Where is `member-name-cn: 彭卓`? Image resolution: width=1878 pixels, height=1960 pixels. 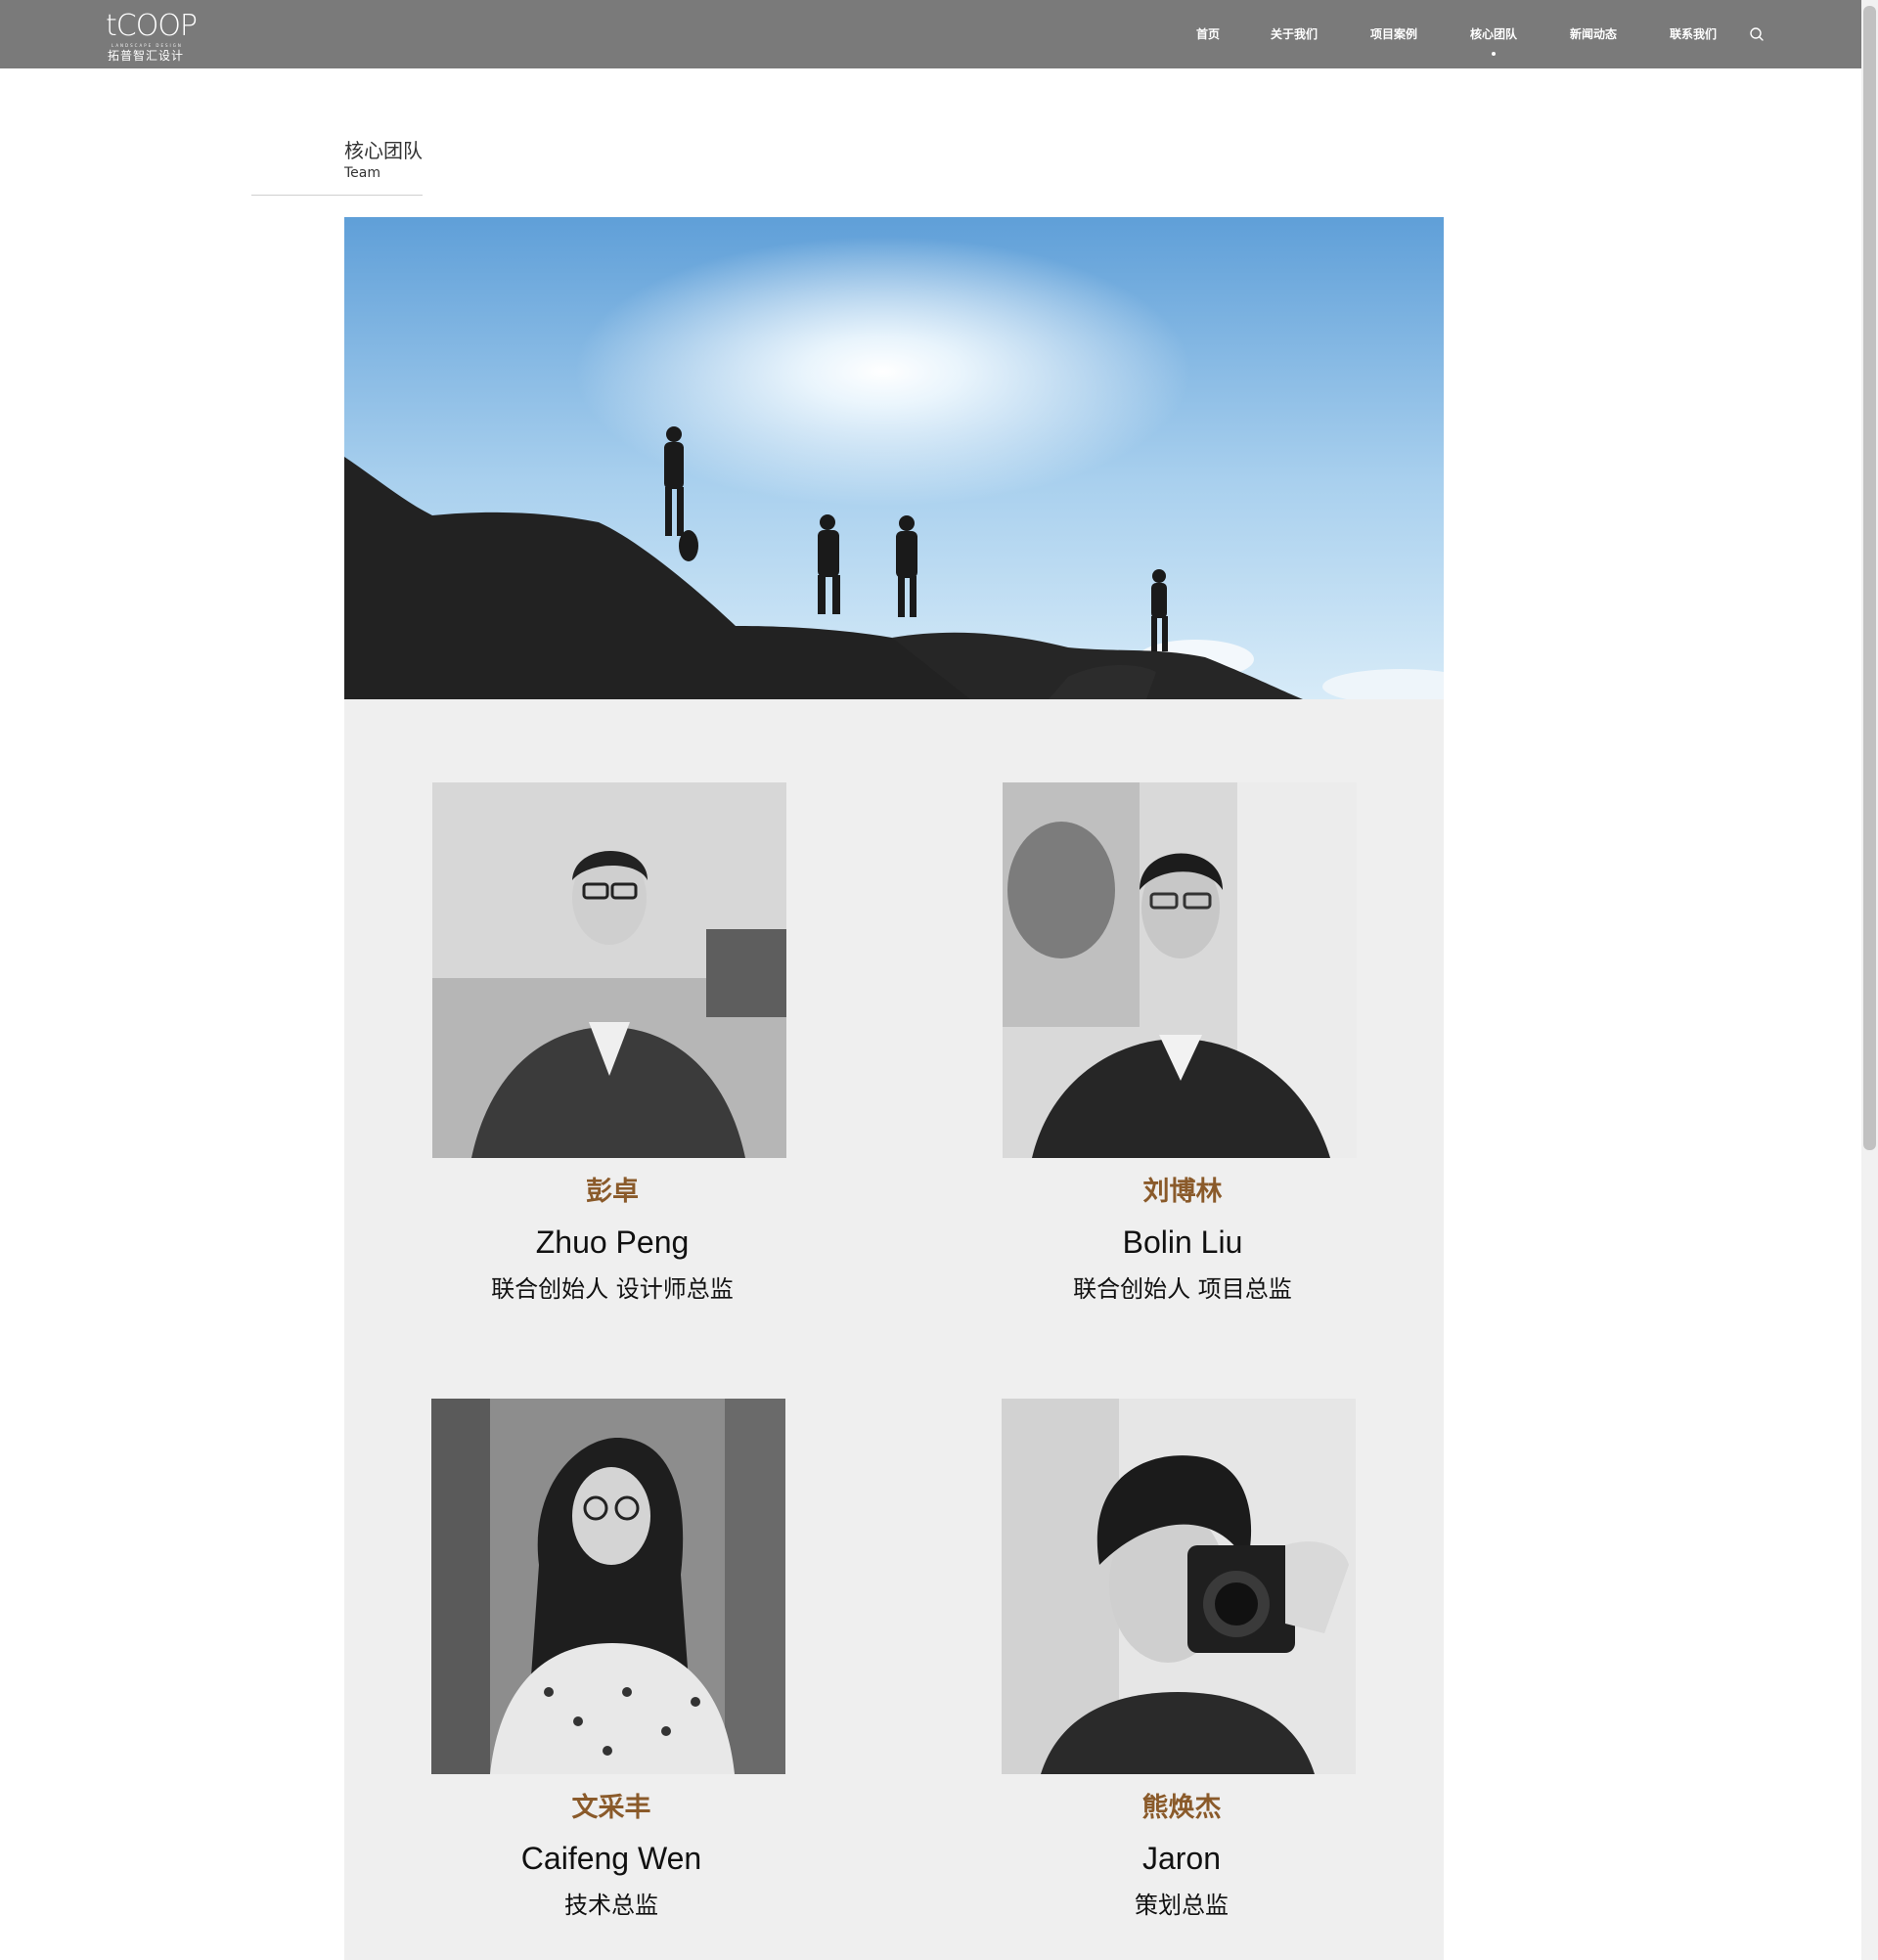
member-name-cn: 彭卓 is located at coordinates (612, 1192).